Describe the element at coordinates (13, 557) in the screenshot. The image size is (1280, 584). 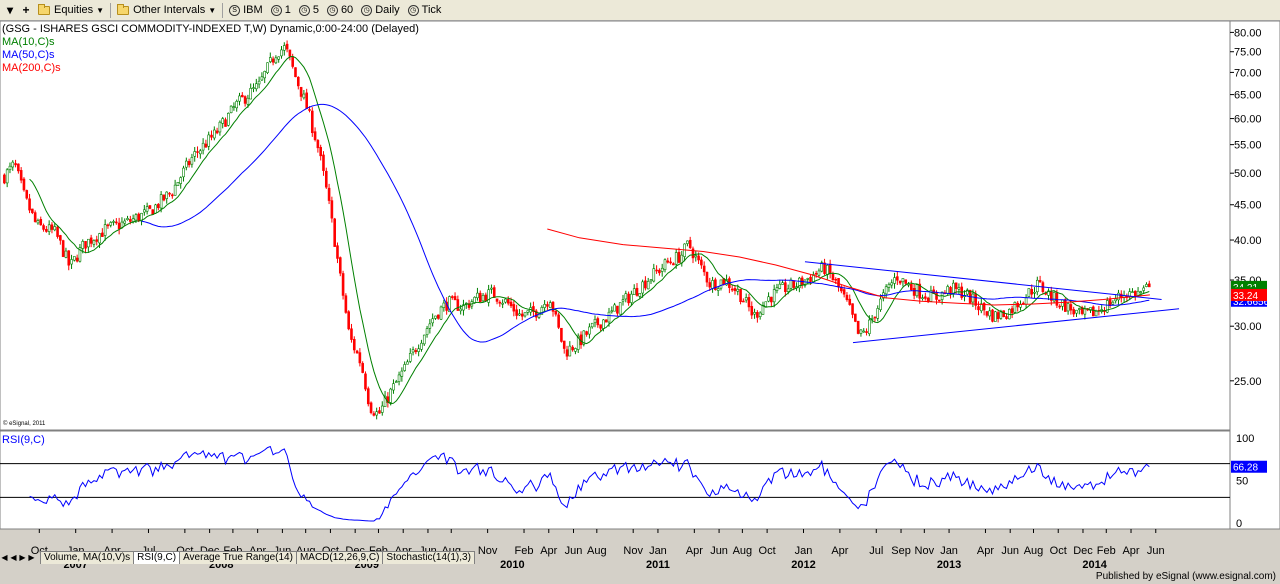
I see `prev-icon: ◀` at that location.